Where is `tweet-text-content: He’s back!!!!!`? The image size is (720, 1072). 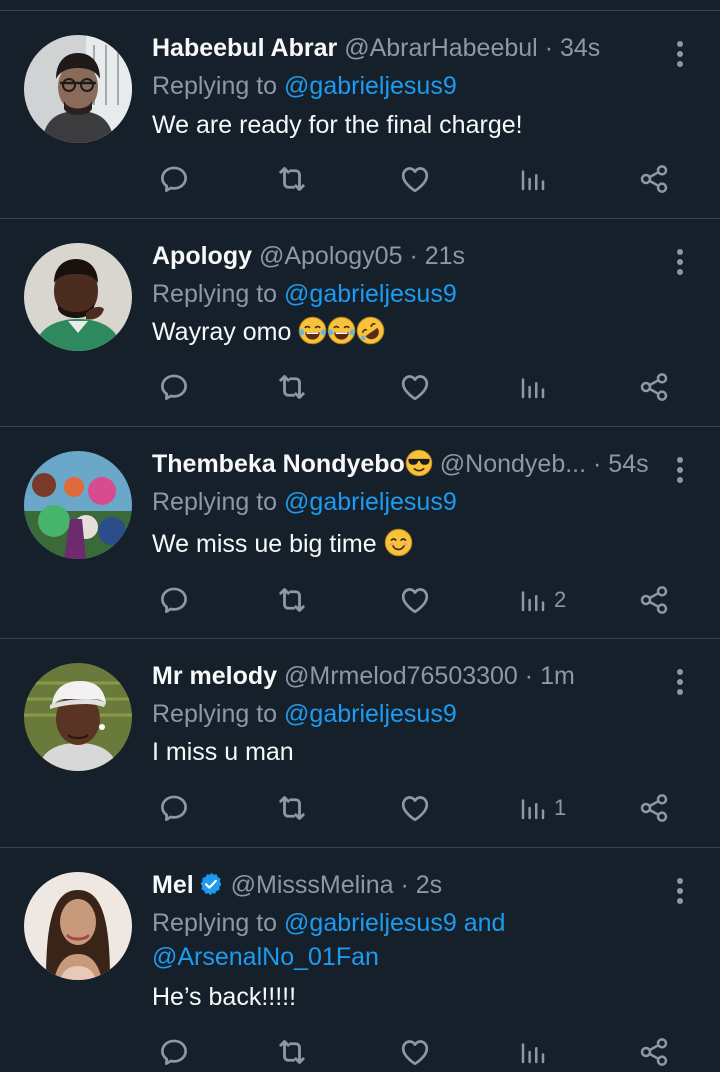 tweet-text-content: He’s back!!!!! is located at coordinates (224, 997).